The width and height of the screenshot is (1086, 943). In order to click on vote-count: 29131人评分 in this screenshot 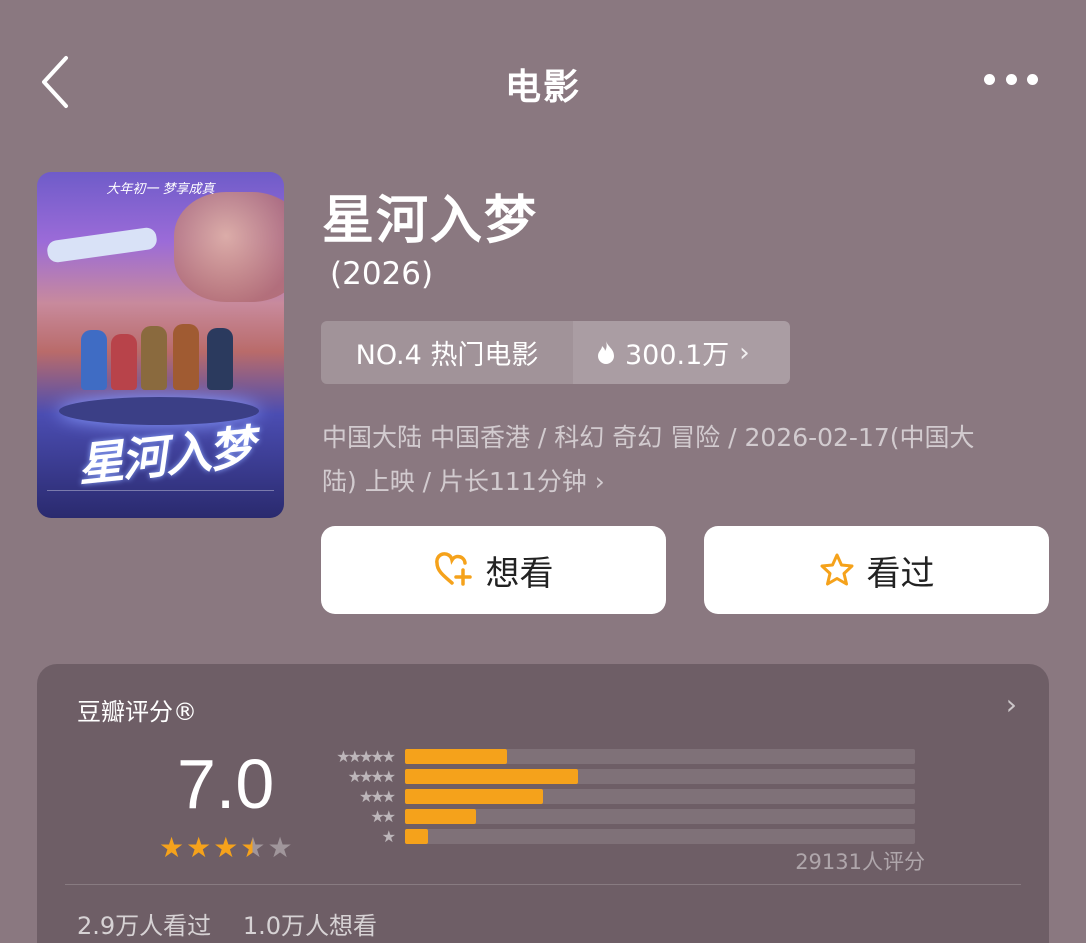, I will do `click(860, 862)`.